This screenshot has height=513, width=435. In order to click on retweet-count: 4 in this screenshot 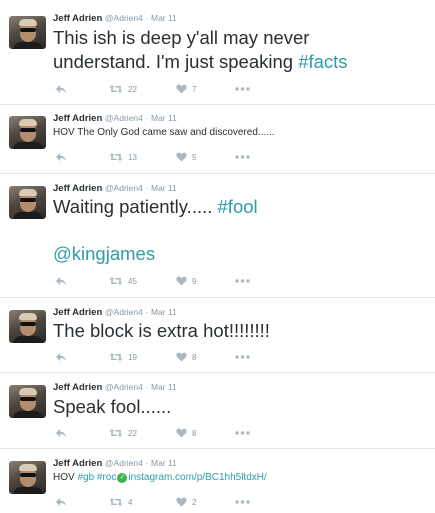, I will do `click(130, 502)`.